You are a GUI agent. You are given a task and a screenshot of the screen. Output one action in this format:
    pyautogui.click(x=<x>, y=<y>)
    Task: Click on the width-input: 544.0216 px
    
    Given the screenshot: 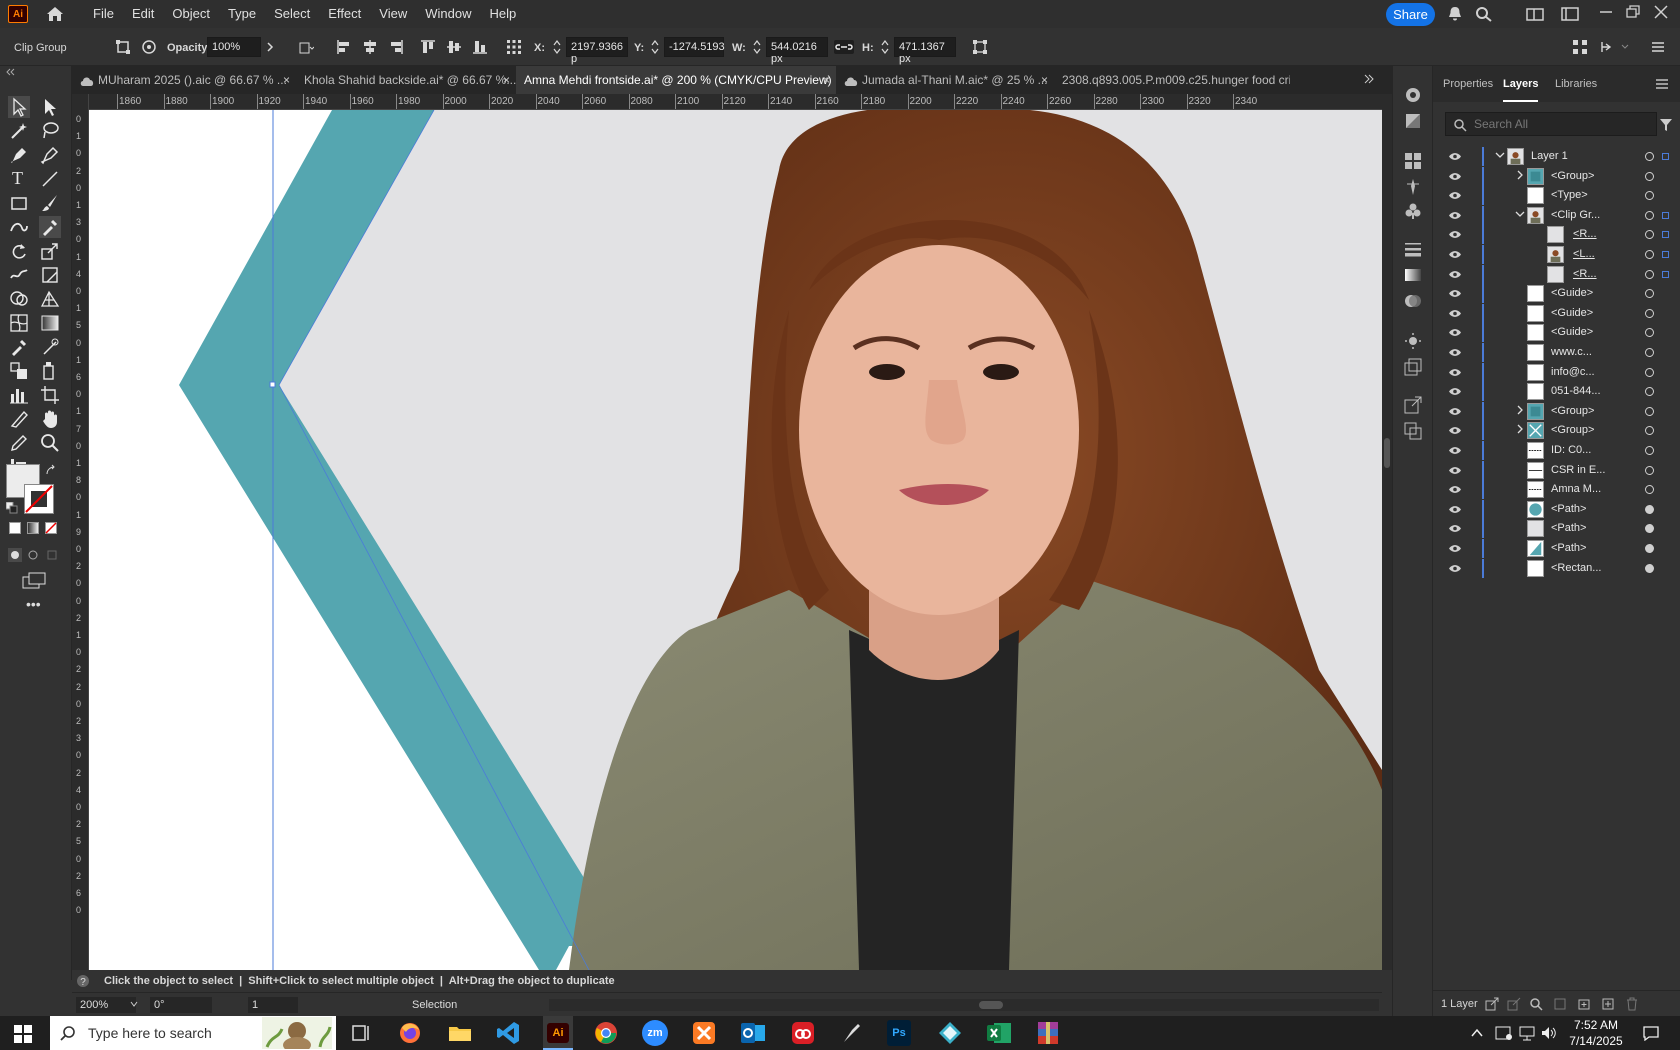 What is the action you would take?
    pyautogui.click(x=797, y=51)
    